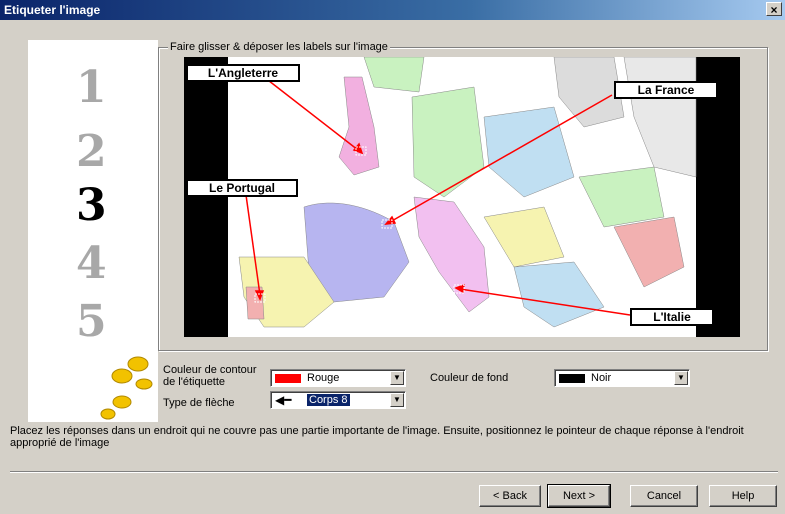 The width and height of the screenshot is (785, 514). I want to click on step-4: 4, so click(91, 263).